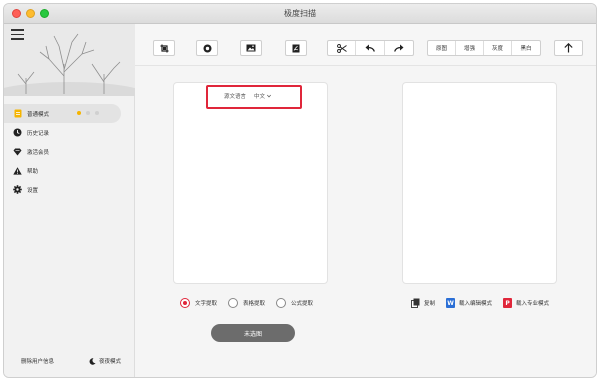  I want to click on filter-button-group: 原图 增强 灰度 黑白, so click(484, 48).